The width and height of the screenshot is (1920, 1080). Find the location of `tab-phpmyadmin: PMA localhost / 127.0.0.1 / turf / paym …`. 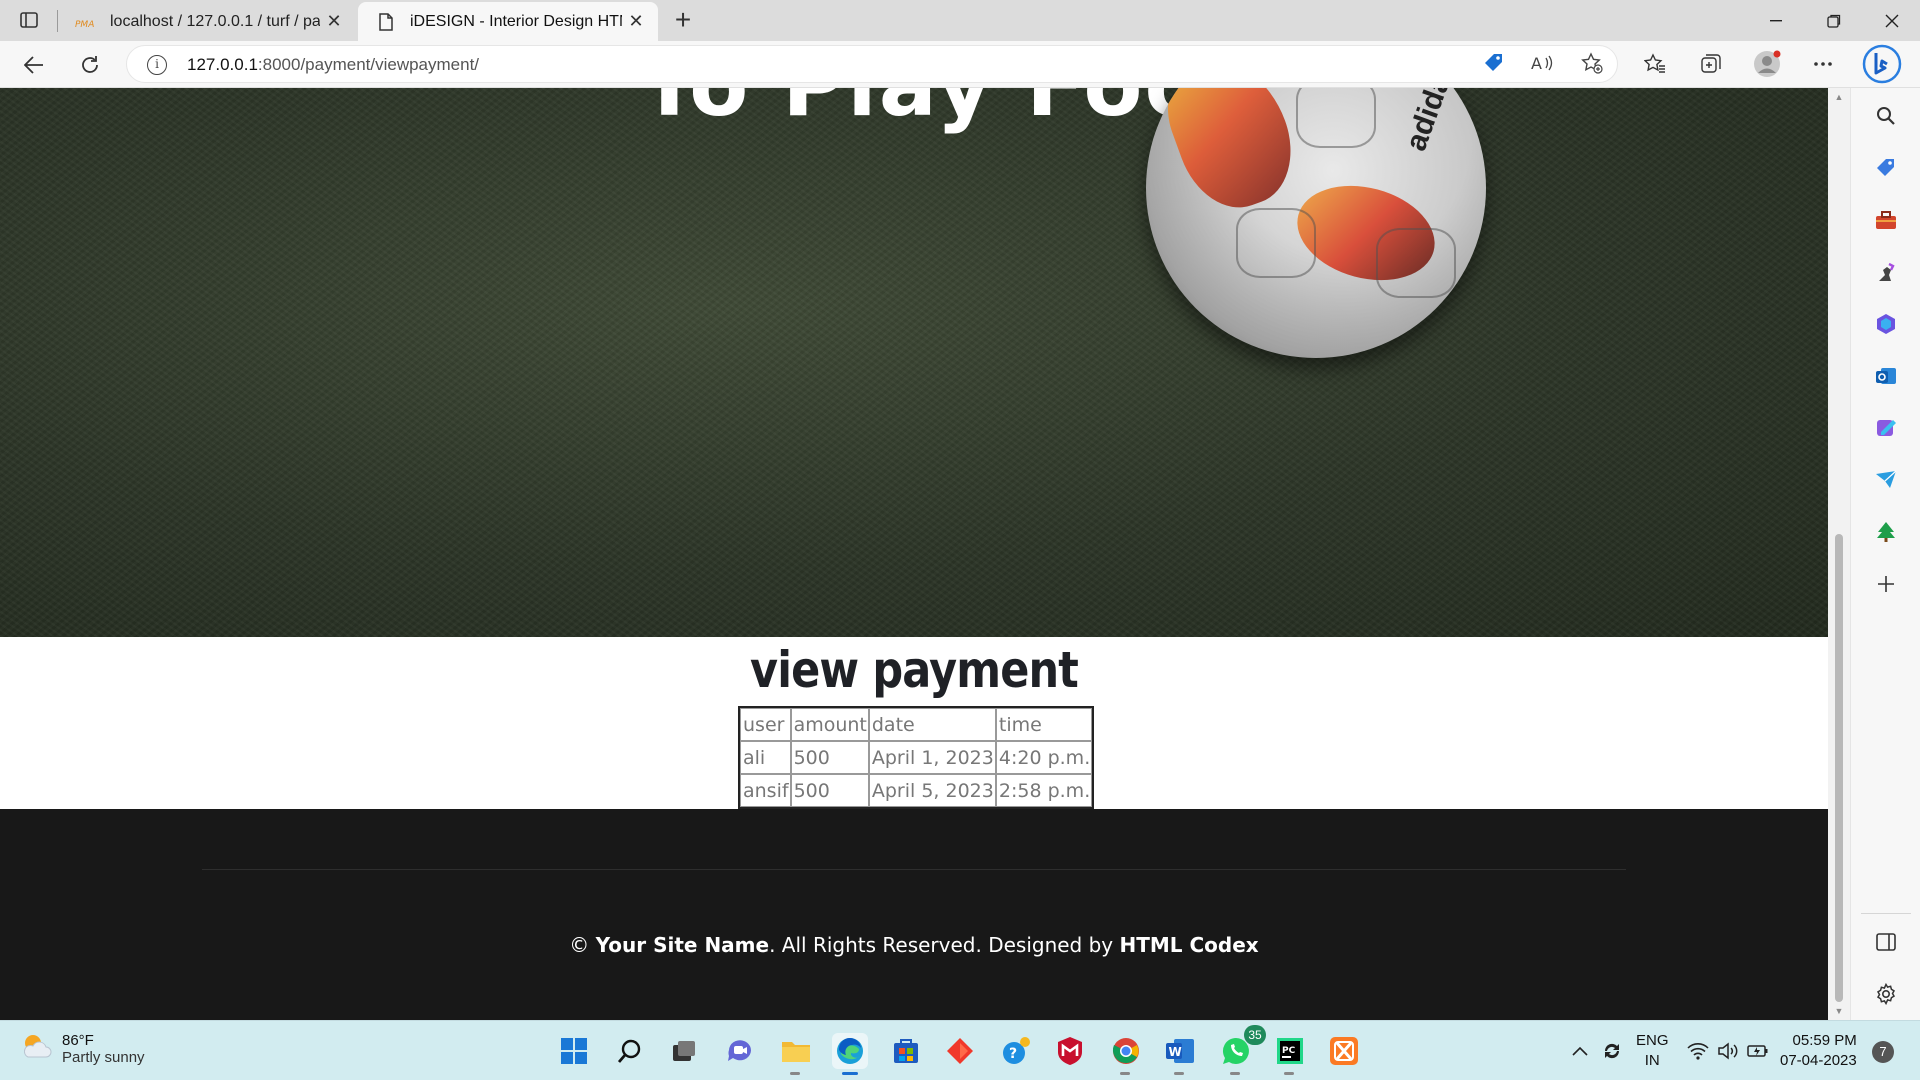

tab-phpmyadmin: PMA localhost / 127.0.0.1 / turf / paym … is located at coordinates (207, 21).